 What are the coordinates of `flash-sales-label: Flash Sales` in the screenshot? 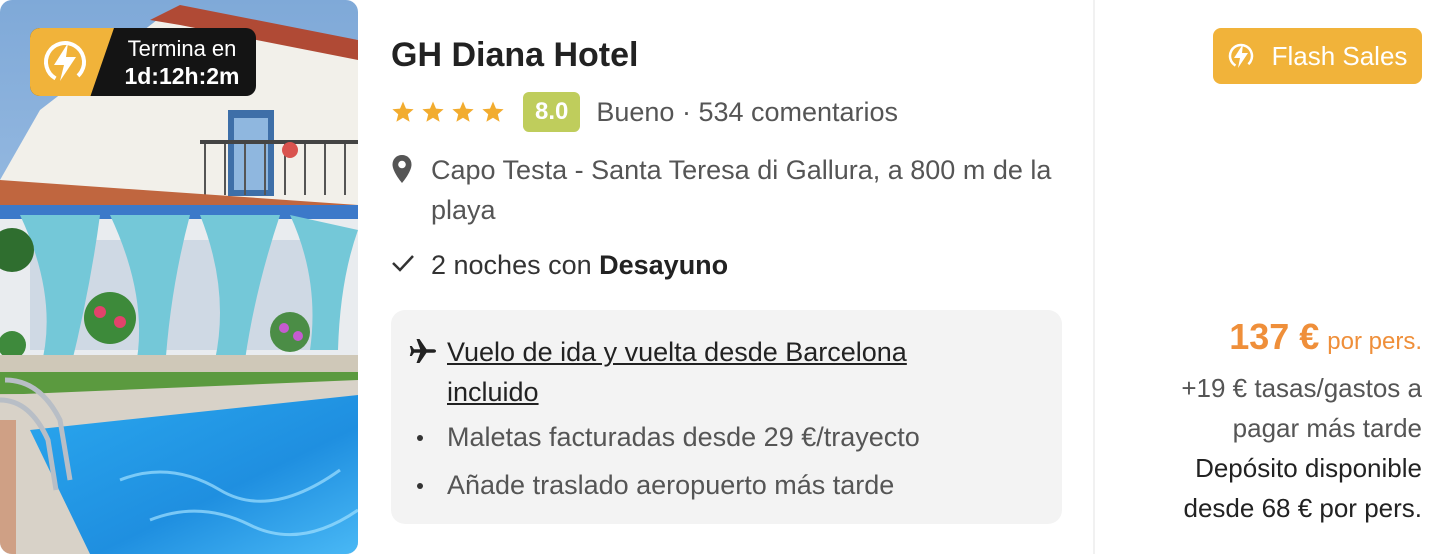 It's located at (1339, 55).